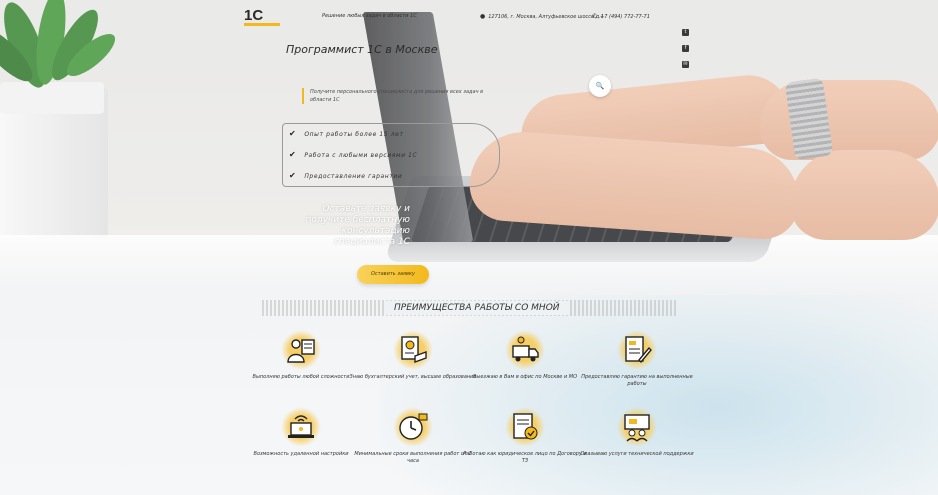 Image resolution: width=938 pixels, height=495 pixels. Describe the element at coordinates (525, 350) in the screenshot. I see `delivery-truck-icon` at that location.